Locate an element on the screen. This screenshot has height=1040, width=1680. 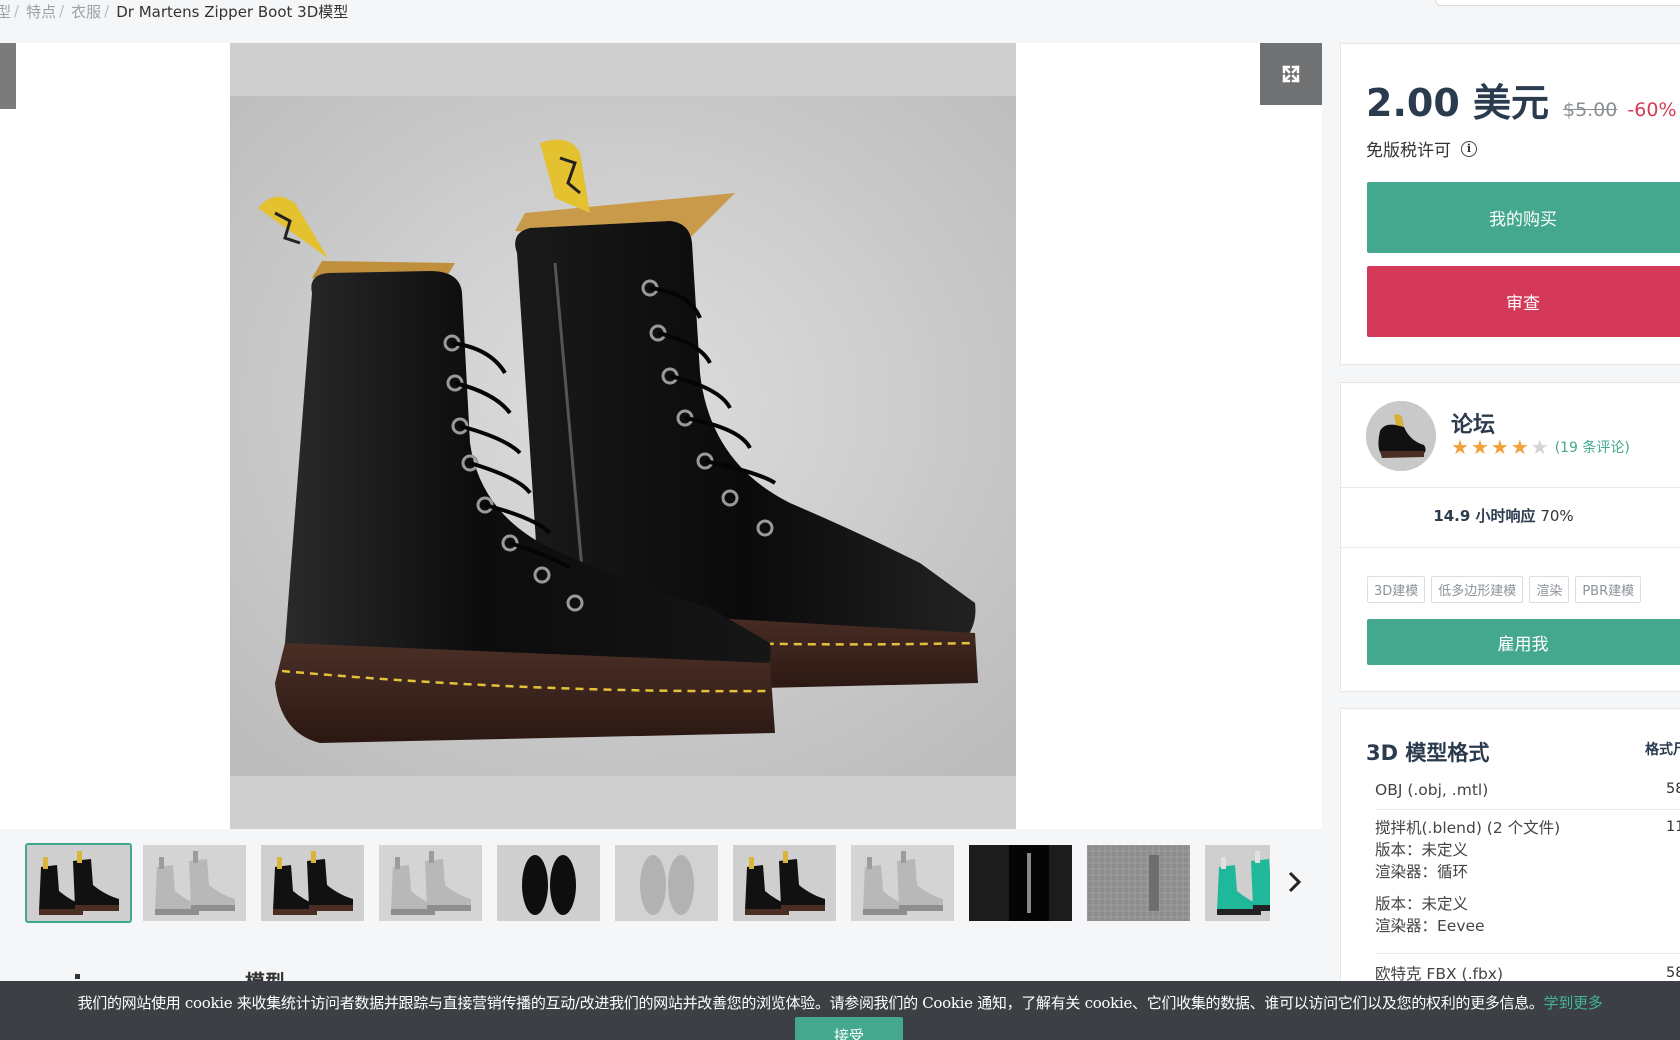
license-type: 免版税许可 i is located at coordinates (1421, 148).